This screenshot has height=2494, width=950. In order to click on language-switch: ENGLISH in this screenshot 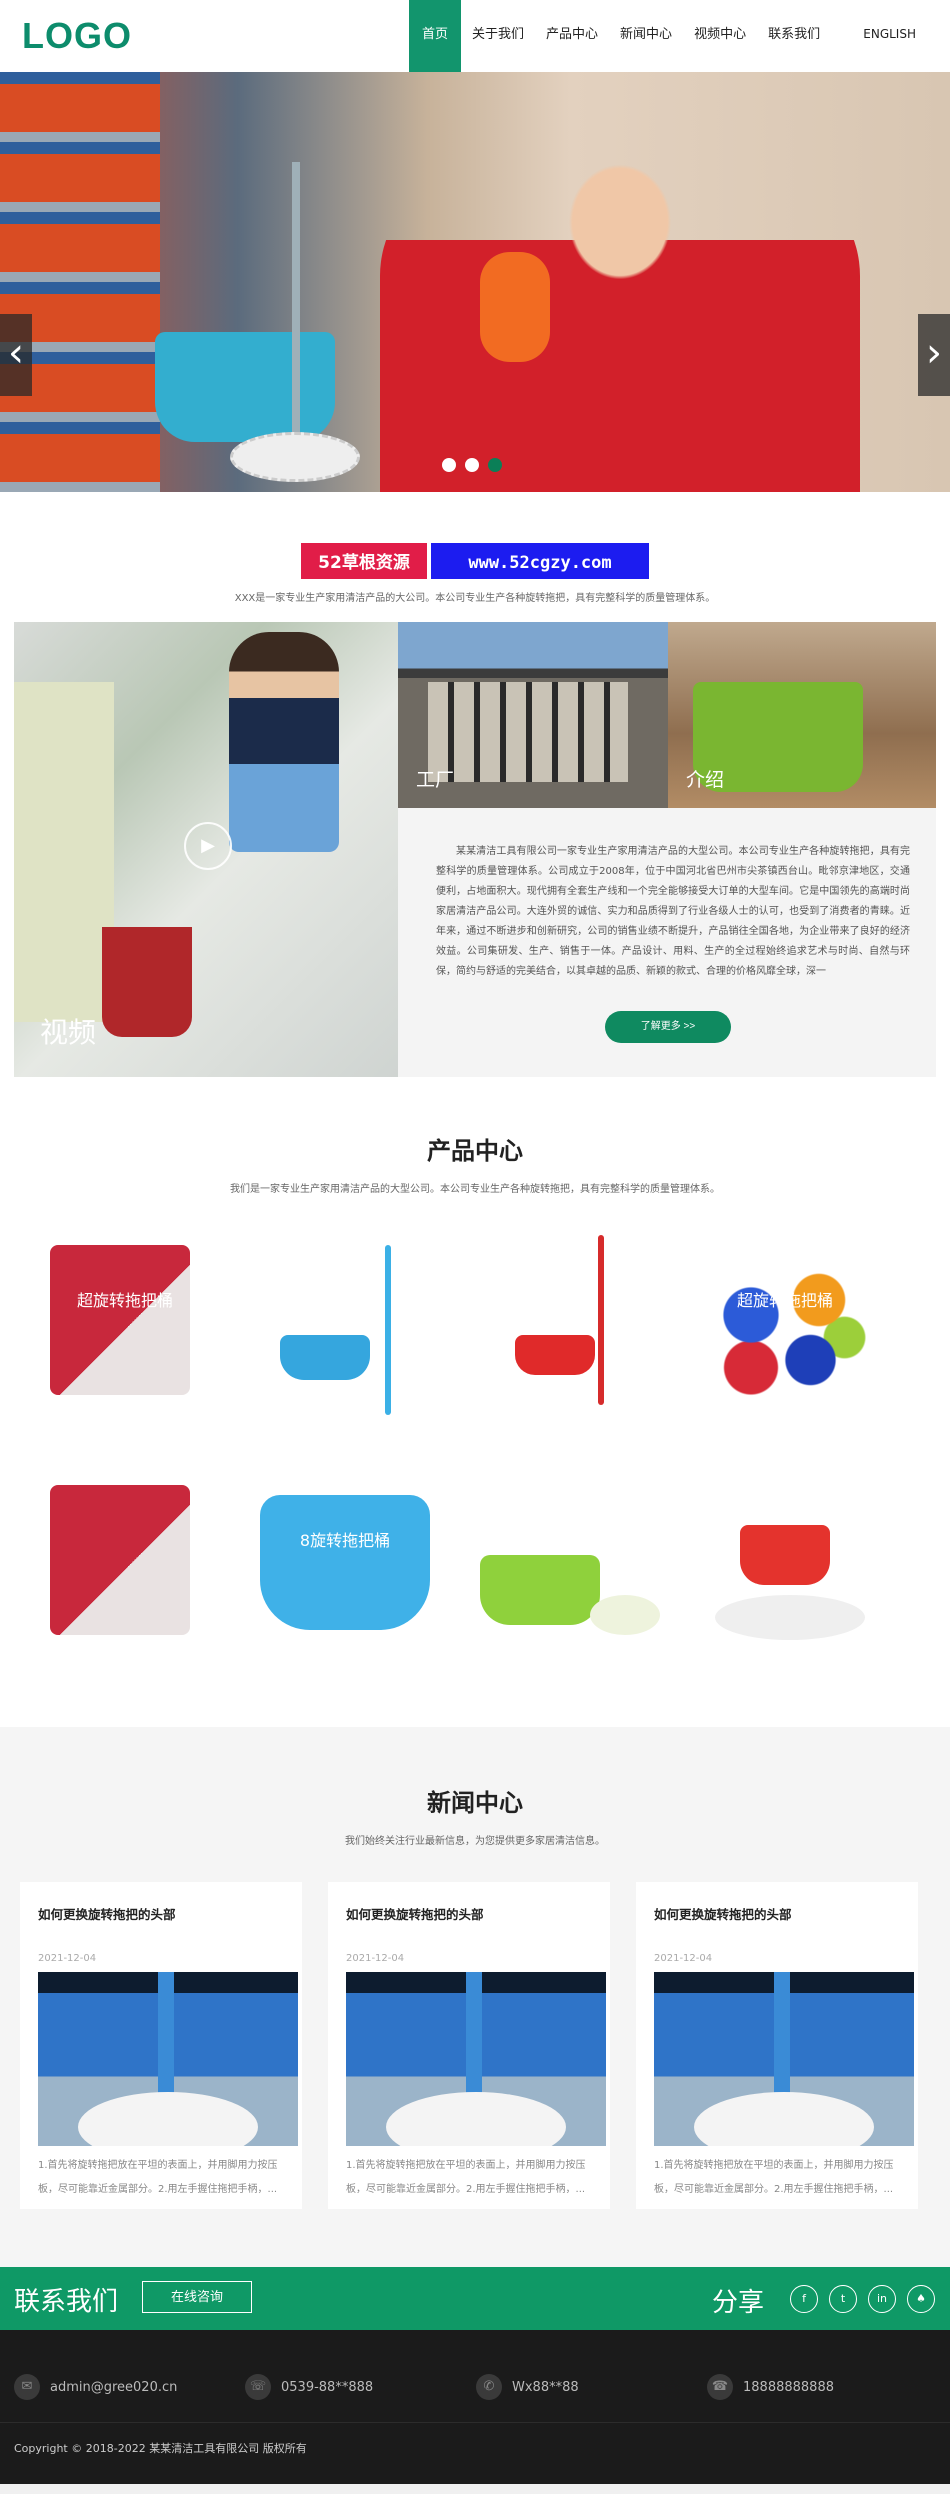, I will do `click(889, 34)`.